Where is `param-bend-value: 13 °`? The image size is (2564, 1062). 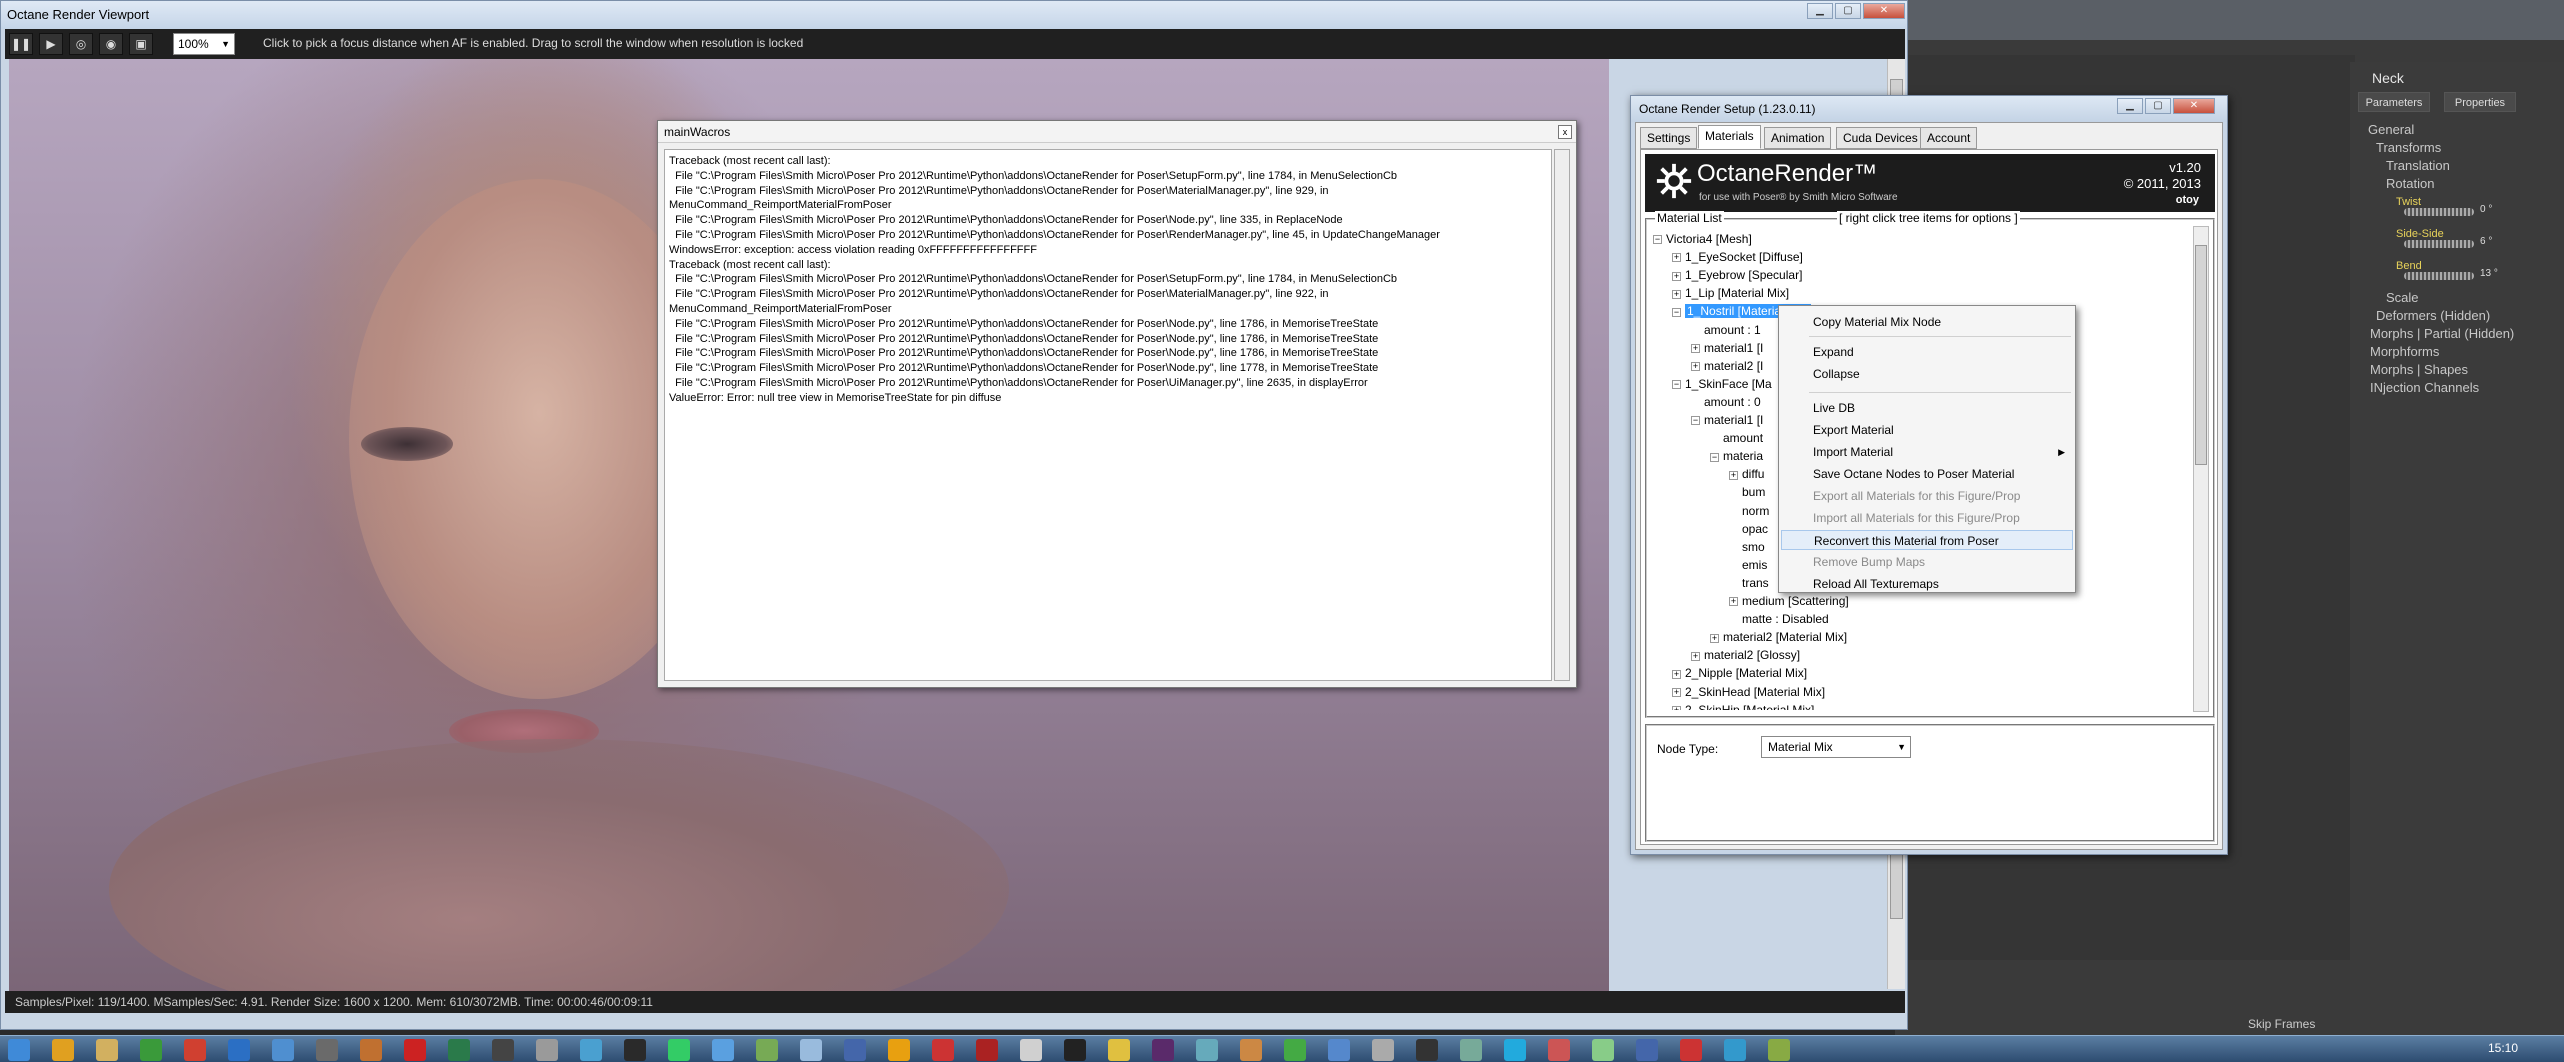 param-bend-value: 13 ° is located at coordinates (2489, 273).